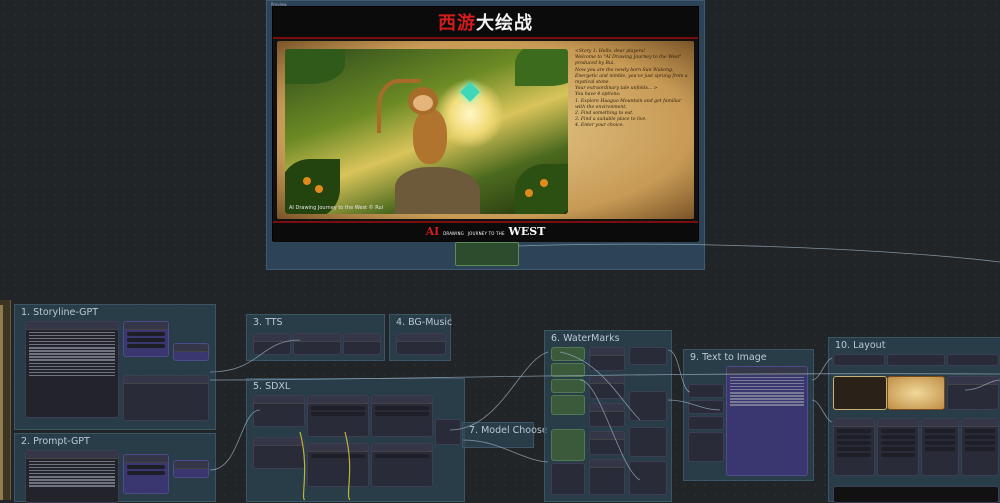 The width and height of the screenshot is (1000, 503). Describe the element at coordinates (487, 254) in the screenshot. I see `save-image-node` at that location.